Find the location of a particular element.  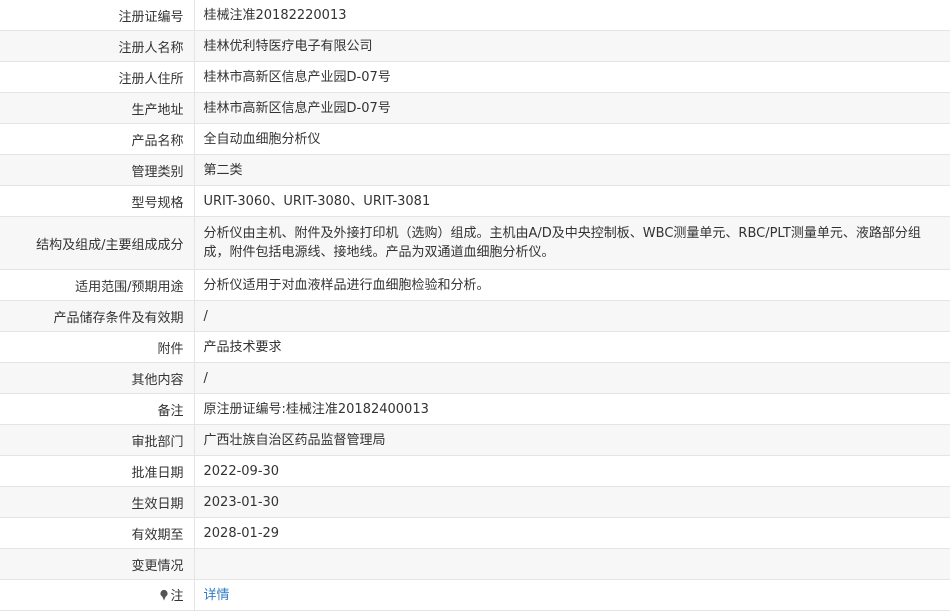

row-other-content: 其他内容 / is located at coordinates (475, 378).